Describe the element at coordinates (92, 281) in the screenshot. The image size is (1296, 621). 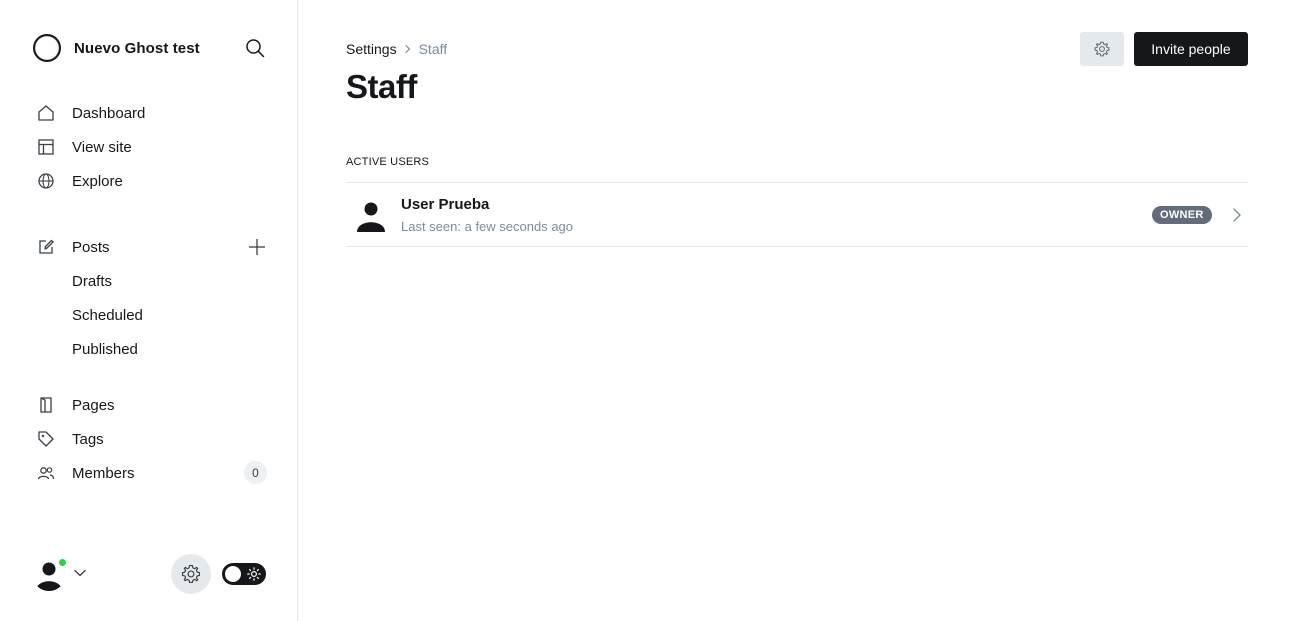
I see `nav-drafts: Drafts` at that location.